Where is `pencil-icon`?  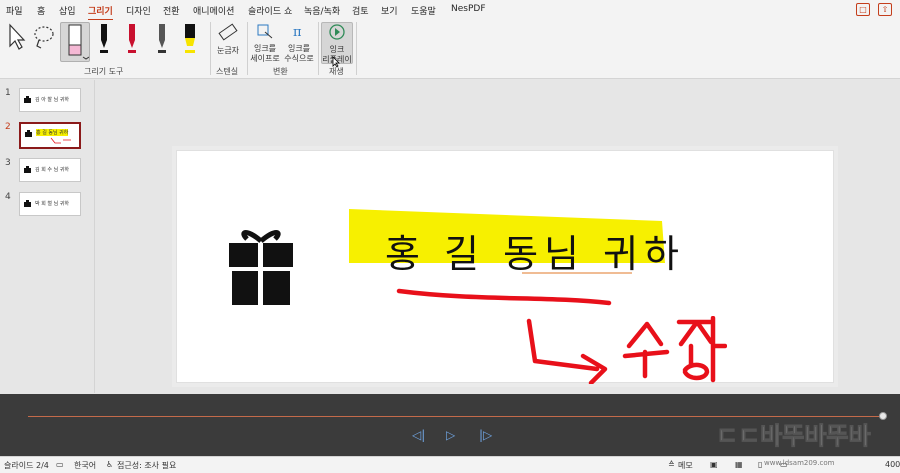
pencil-icon is located at coordinates (162, 38).